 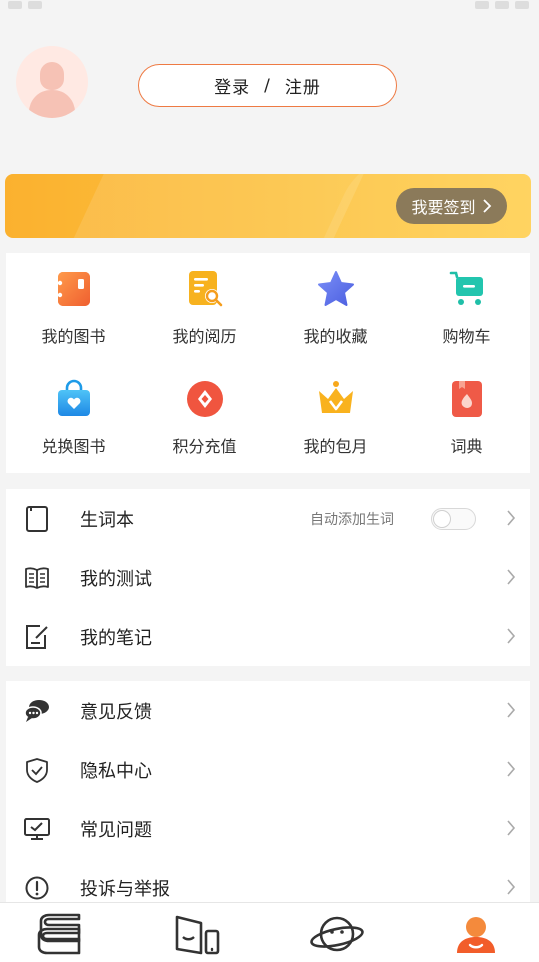 I want to click on signin-button: 我要签到, so click(x=451, y=206).